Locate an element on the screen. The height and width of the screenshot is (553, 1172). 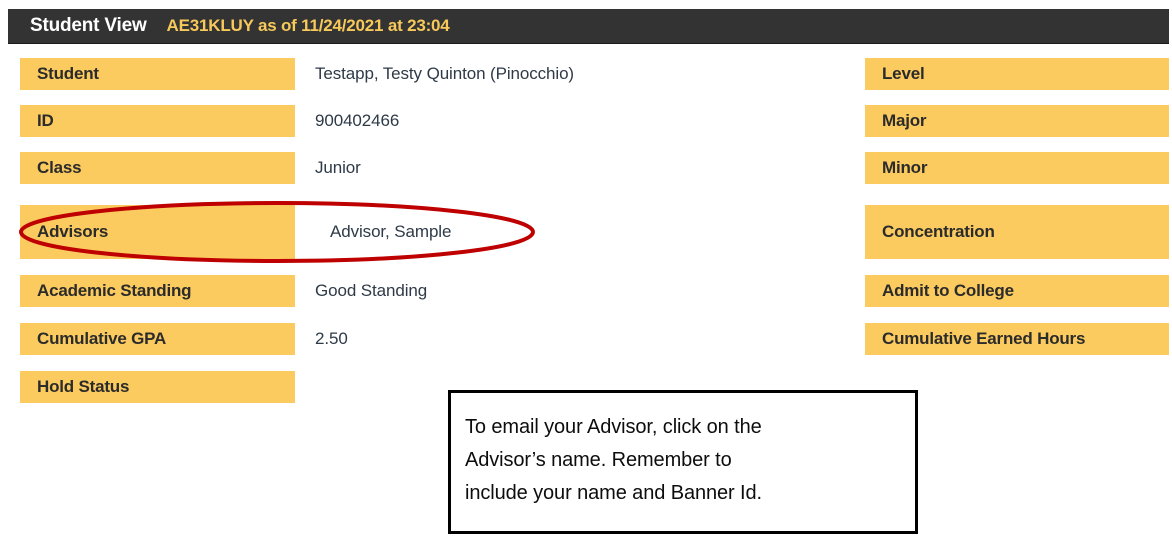
field-row-hold-status: Hold Status is located at coordinates (157, 387).